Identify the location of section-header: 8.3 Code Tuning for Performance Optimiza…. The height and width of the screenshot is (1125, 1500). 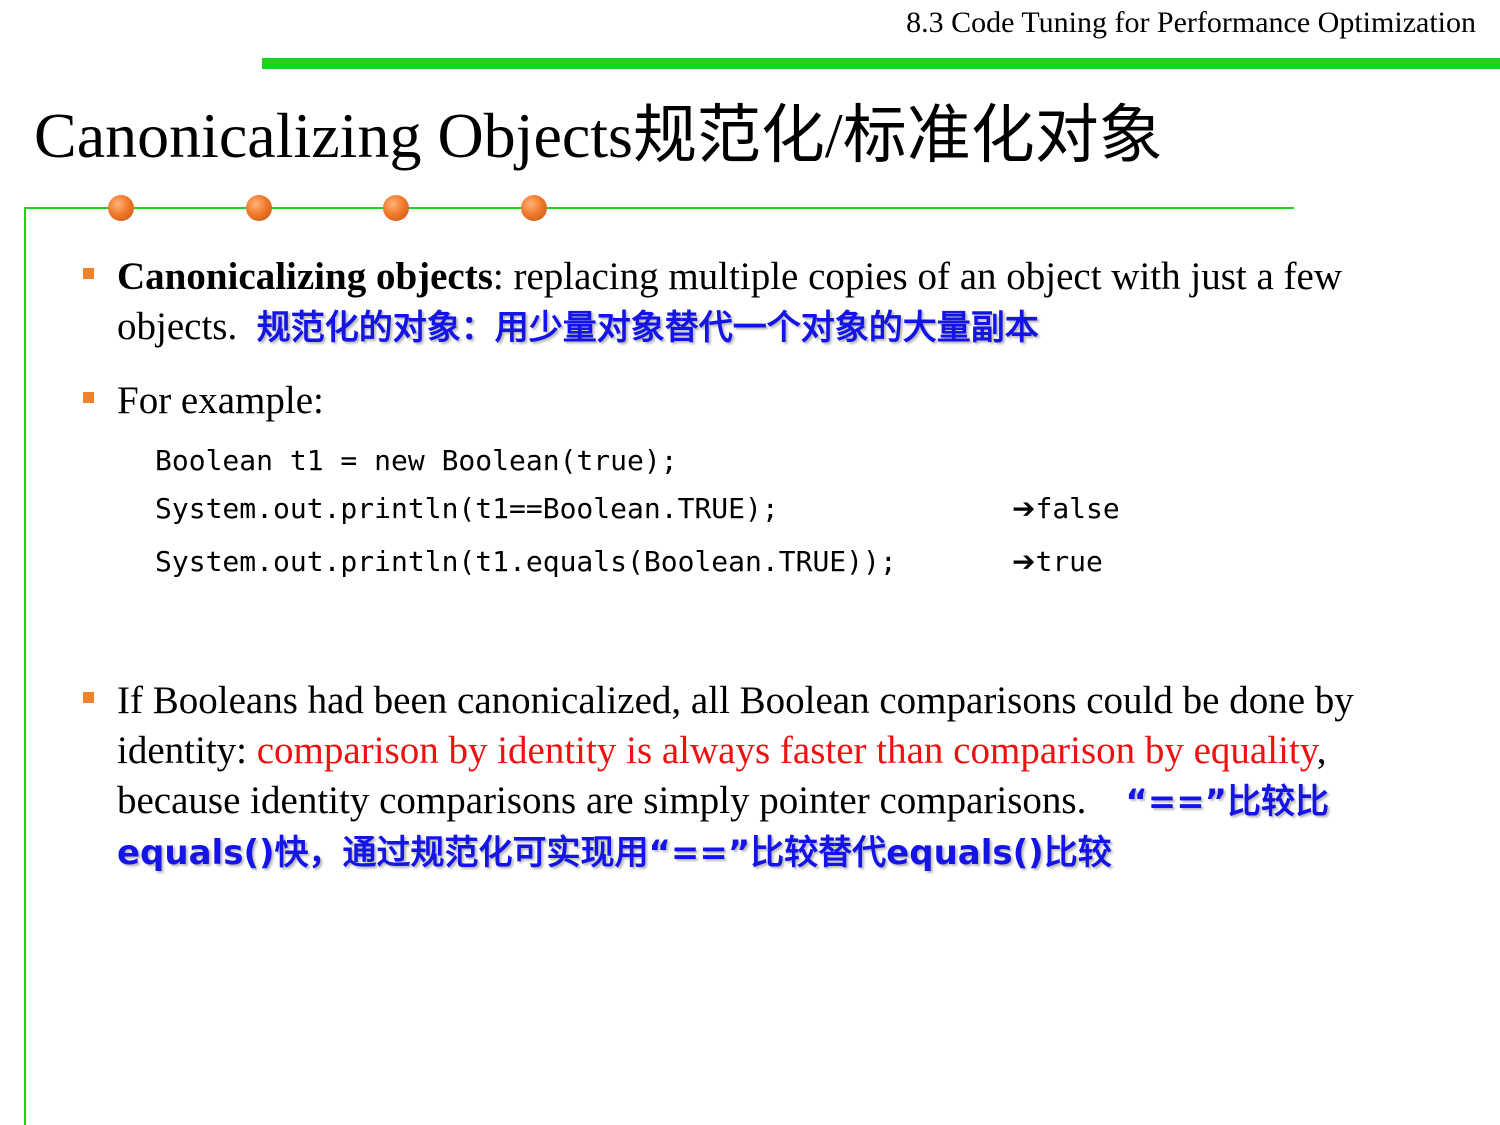
(1191, 22).